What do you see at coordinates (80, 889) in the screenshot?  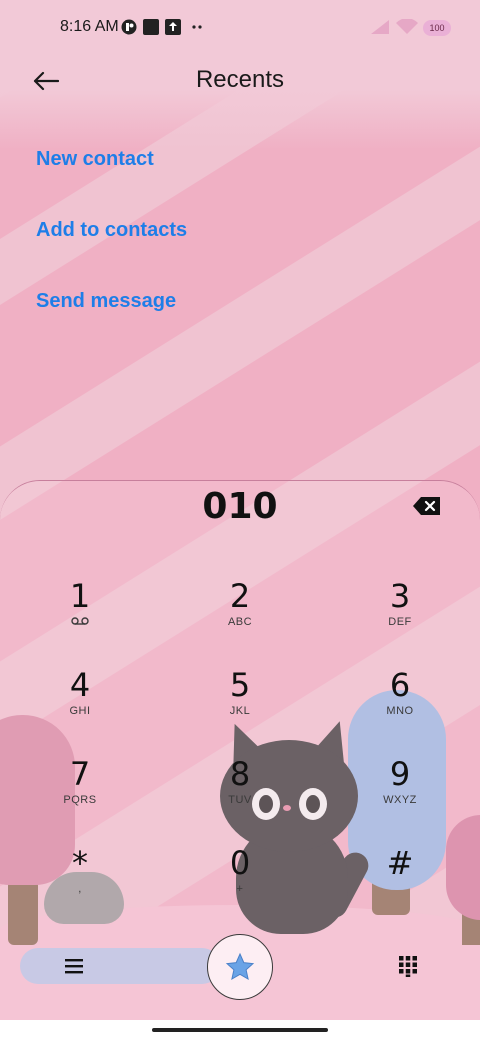 I see `key-letters: ,` at bounding box center [80, 889].